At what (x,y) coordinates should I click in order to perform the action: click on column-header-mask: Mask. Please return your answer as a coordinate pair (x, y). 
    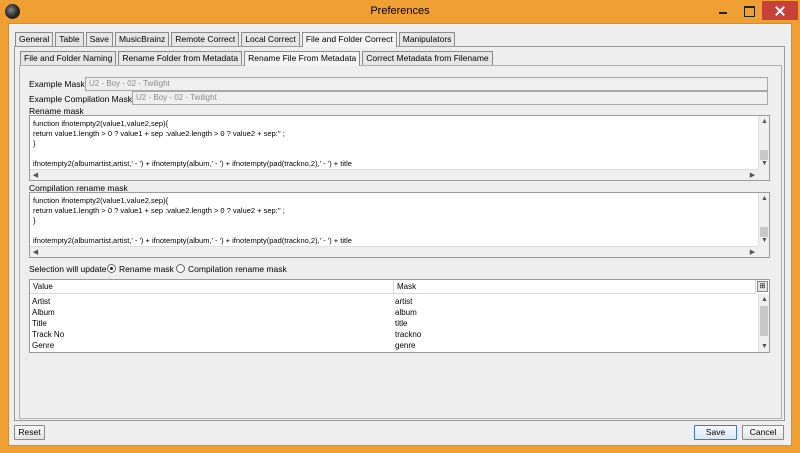
    Looking at the image, I should click on (575, 287).